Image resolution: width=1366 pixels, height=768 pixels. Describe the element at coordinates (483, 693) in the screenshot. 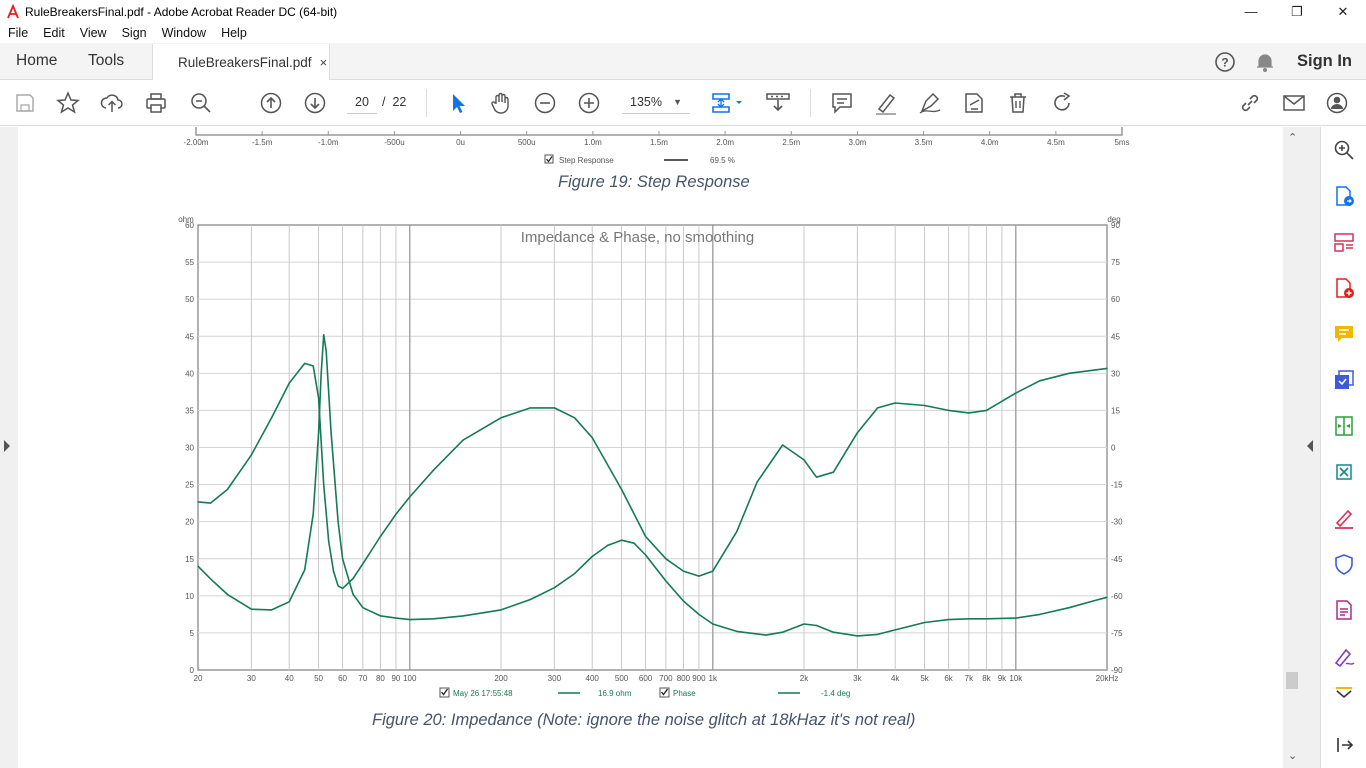

I see `legend-label: May 26 17:55:48` at that location.